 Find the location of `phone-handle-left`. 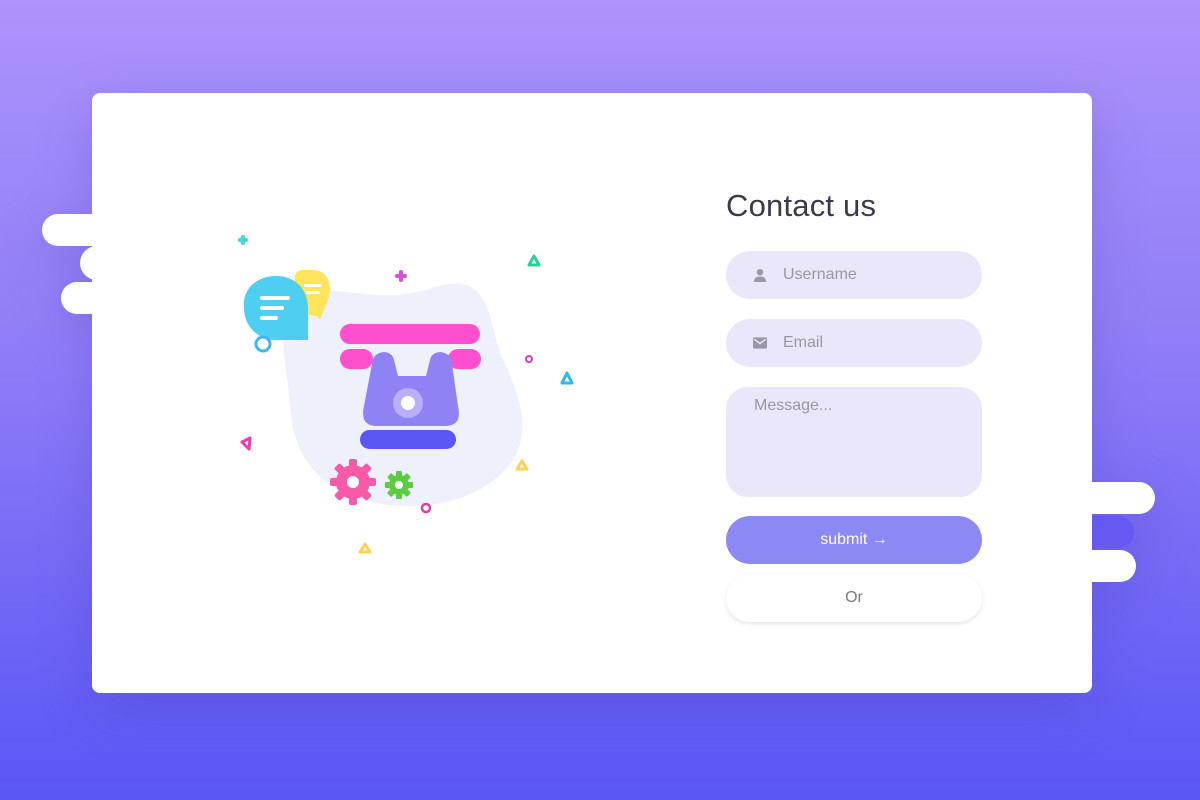

phone-handle-left is located at coordinates (356, 359).